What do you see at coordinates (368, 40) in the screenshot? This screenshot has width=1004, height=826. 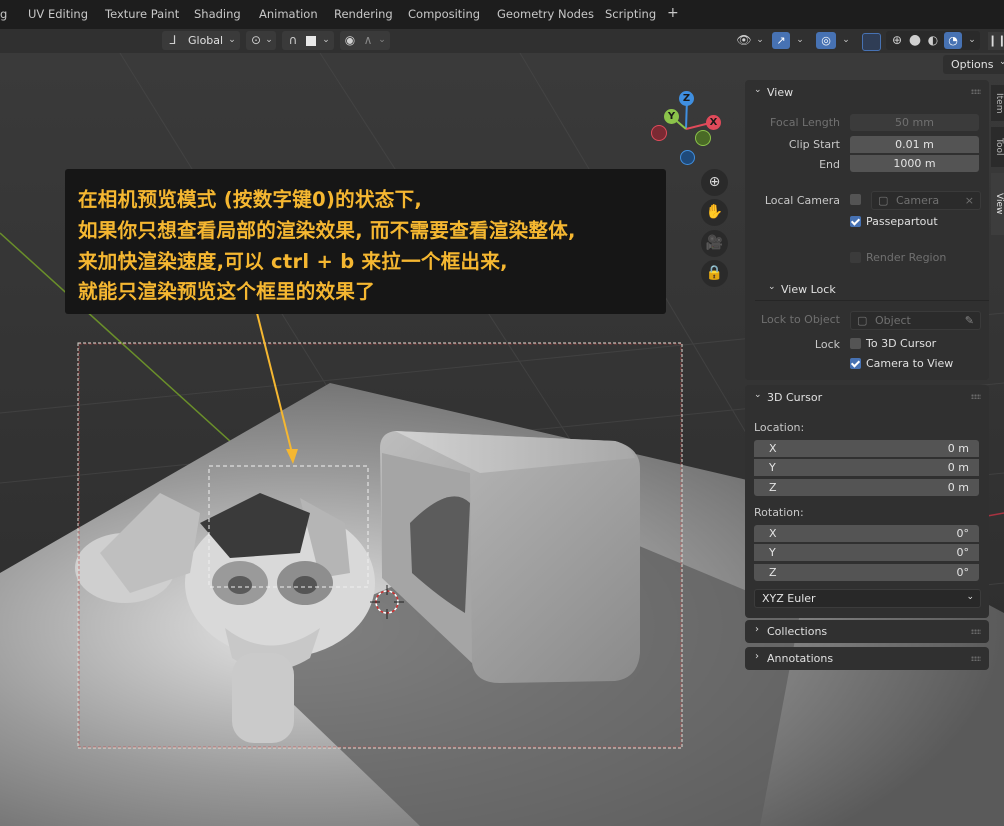 I see `falloff-curve-icon: ∧` at bounding box center [368, 40].